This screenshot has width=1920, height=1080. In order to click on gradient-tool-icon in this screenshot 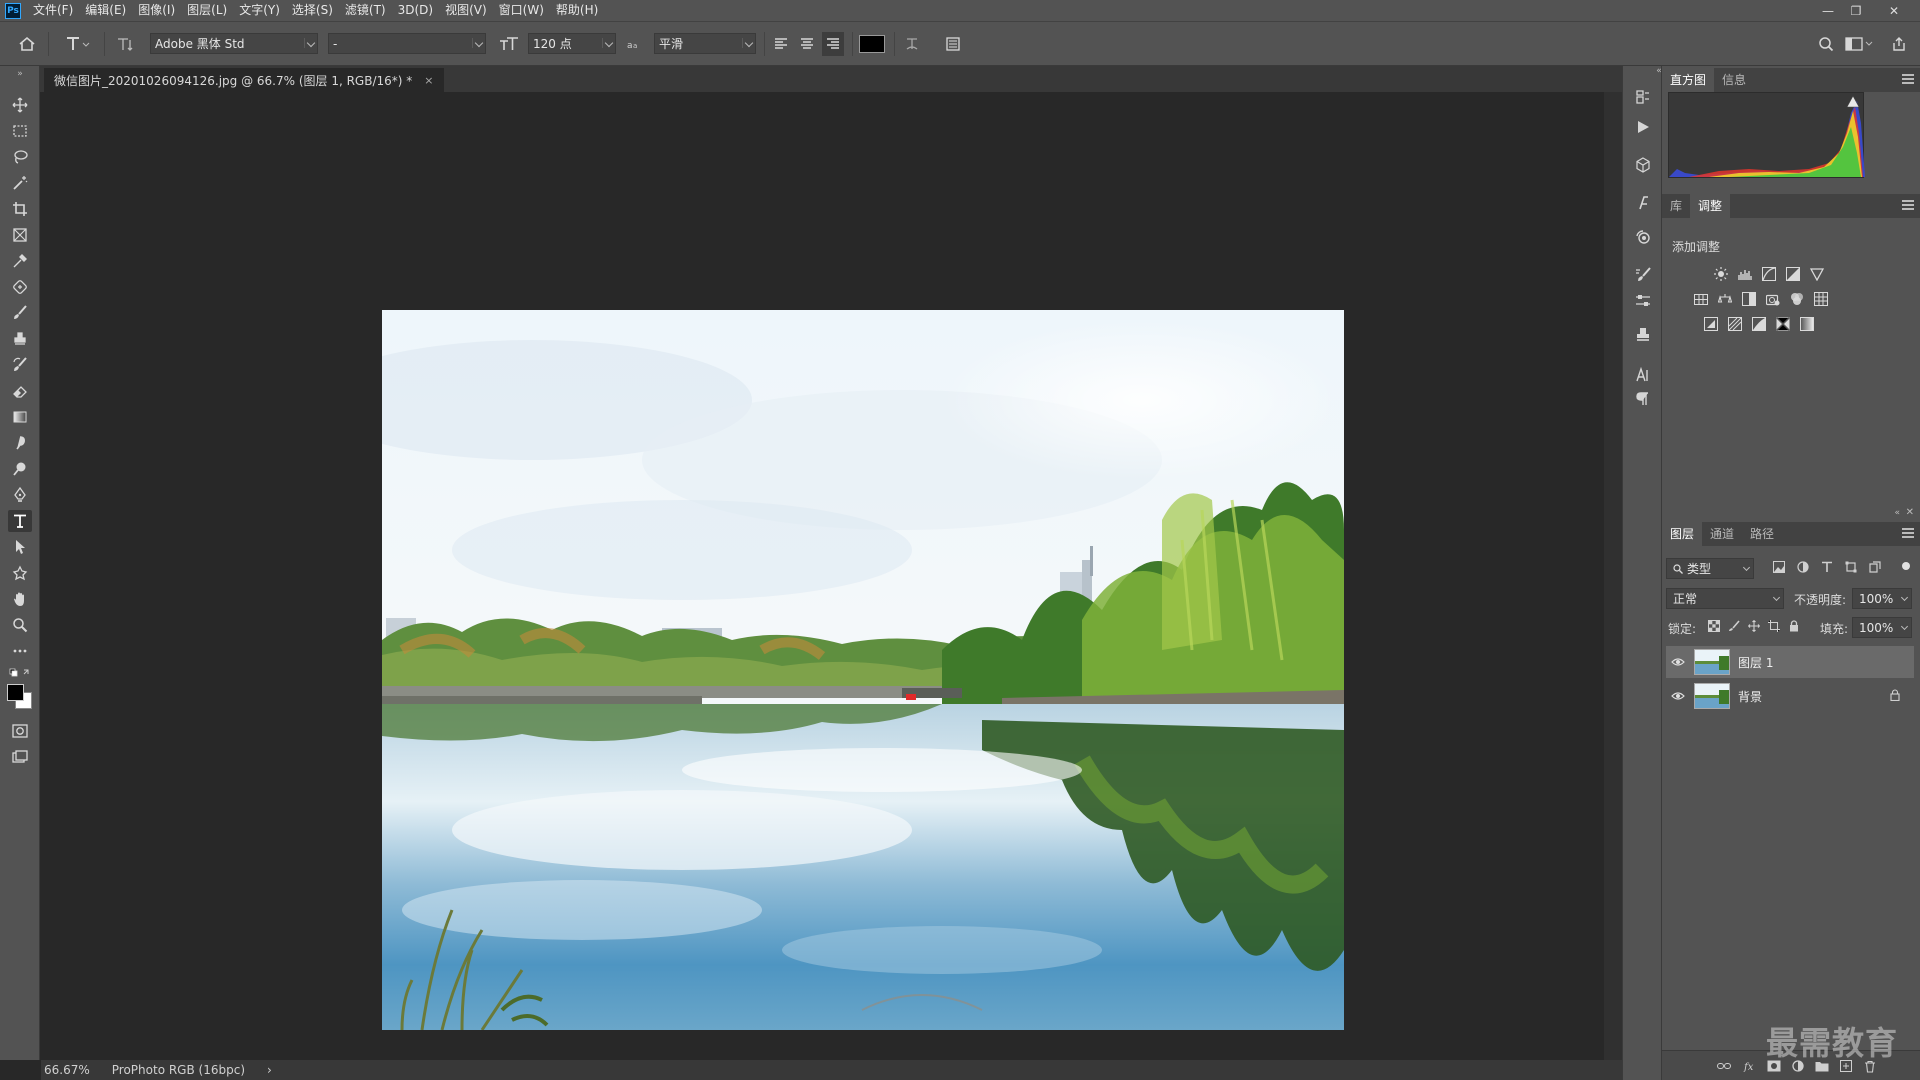, I will do `click(20, 417)`.